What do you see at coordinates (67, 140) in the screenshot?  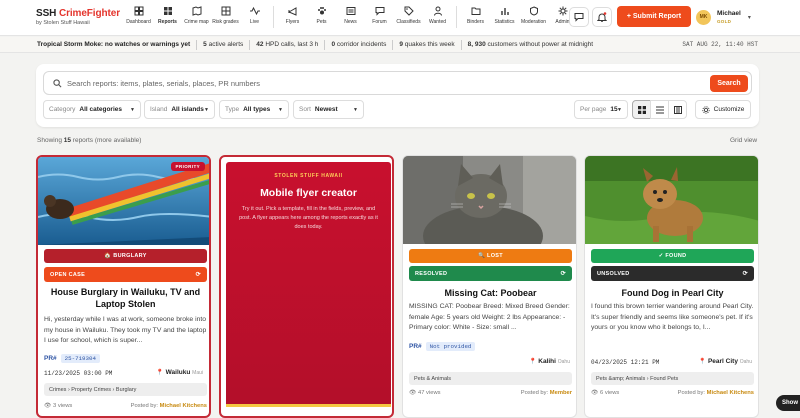 I see `results-number: 15` at bounding box center [67, 140].